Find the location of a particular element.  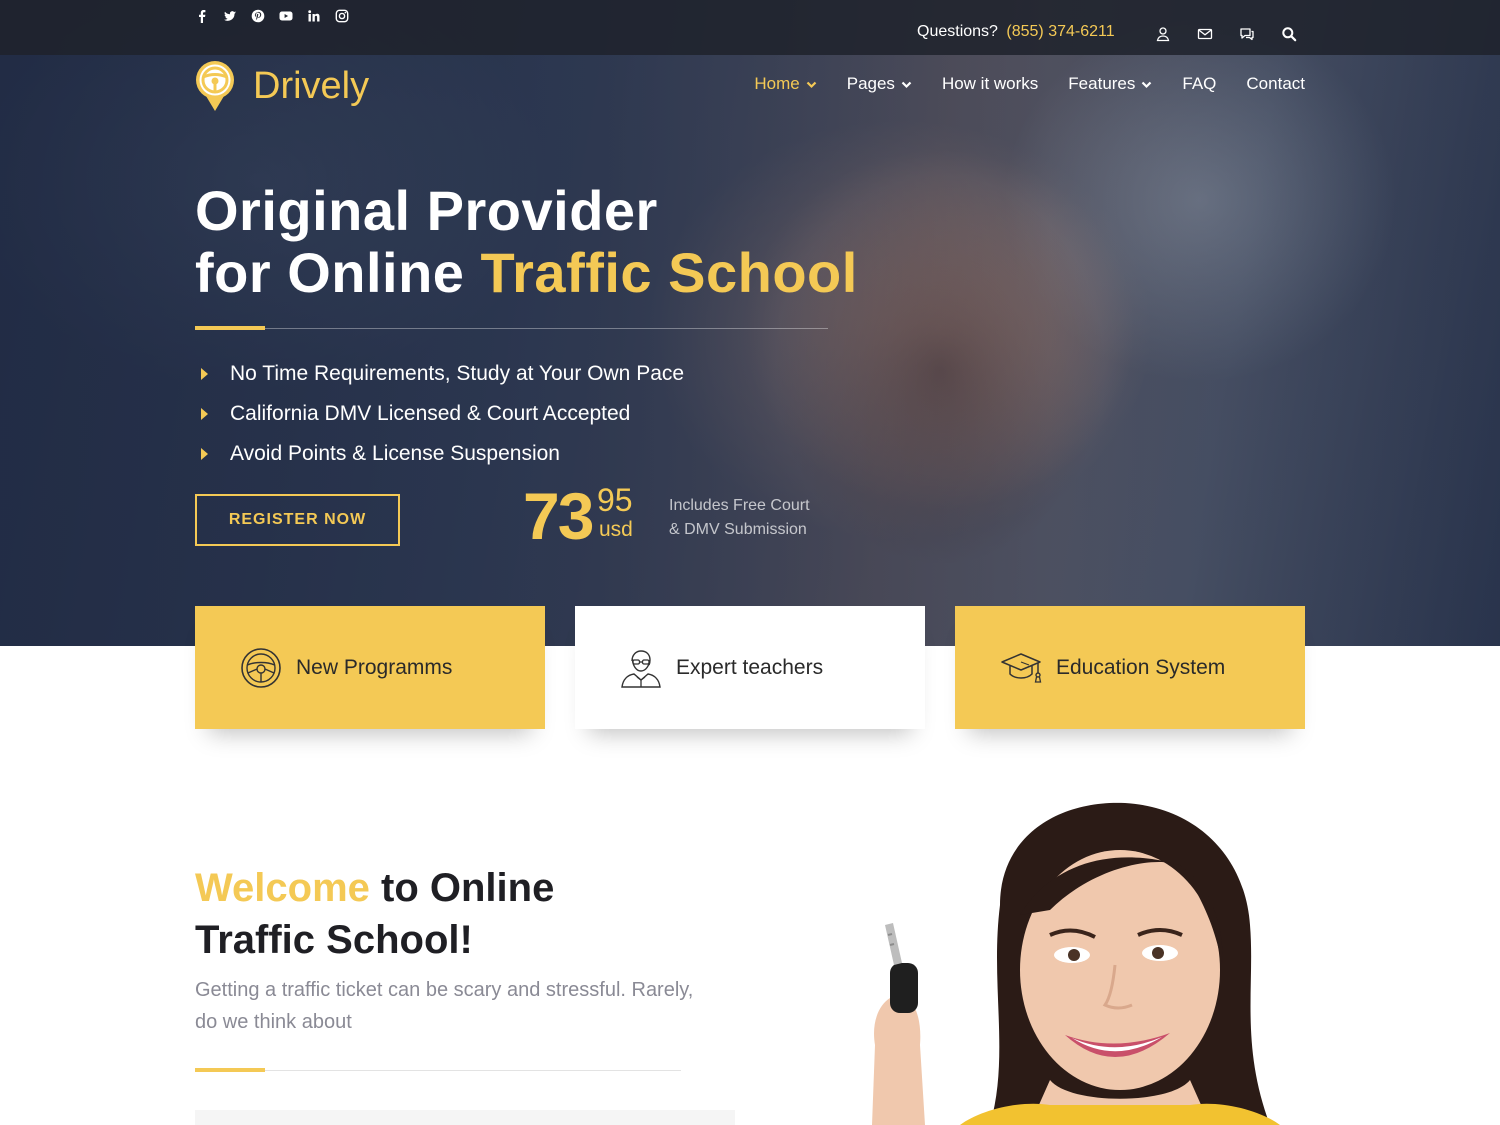

nav-item-pages: Pages is located at coordinates (879, 84).